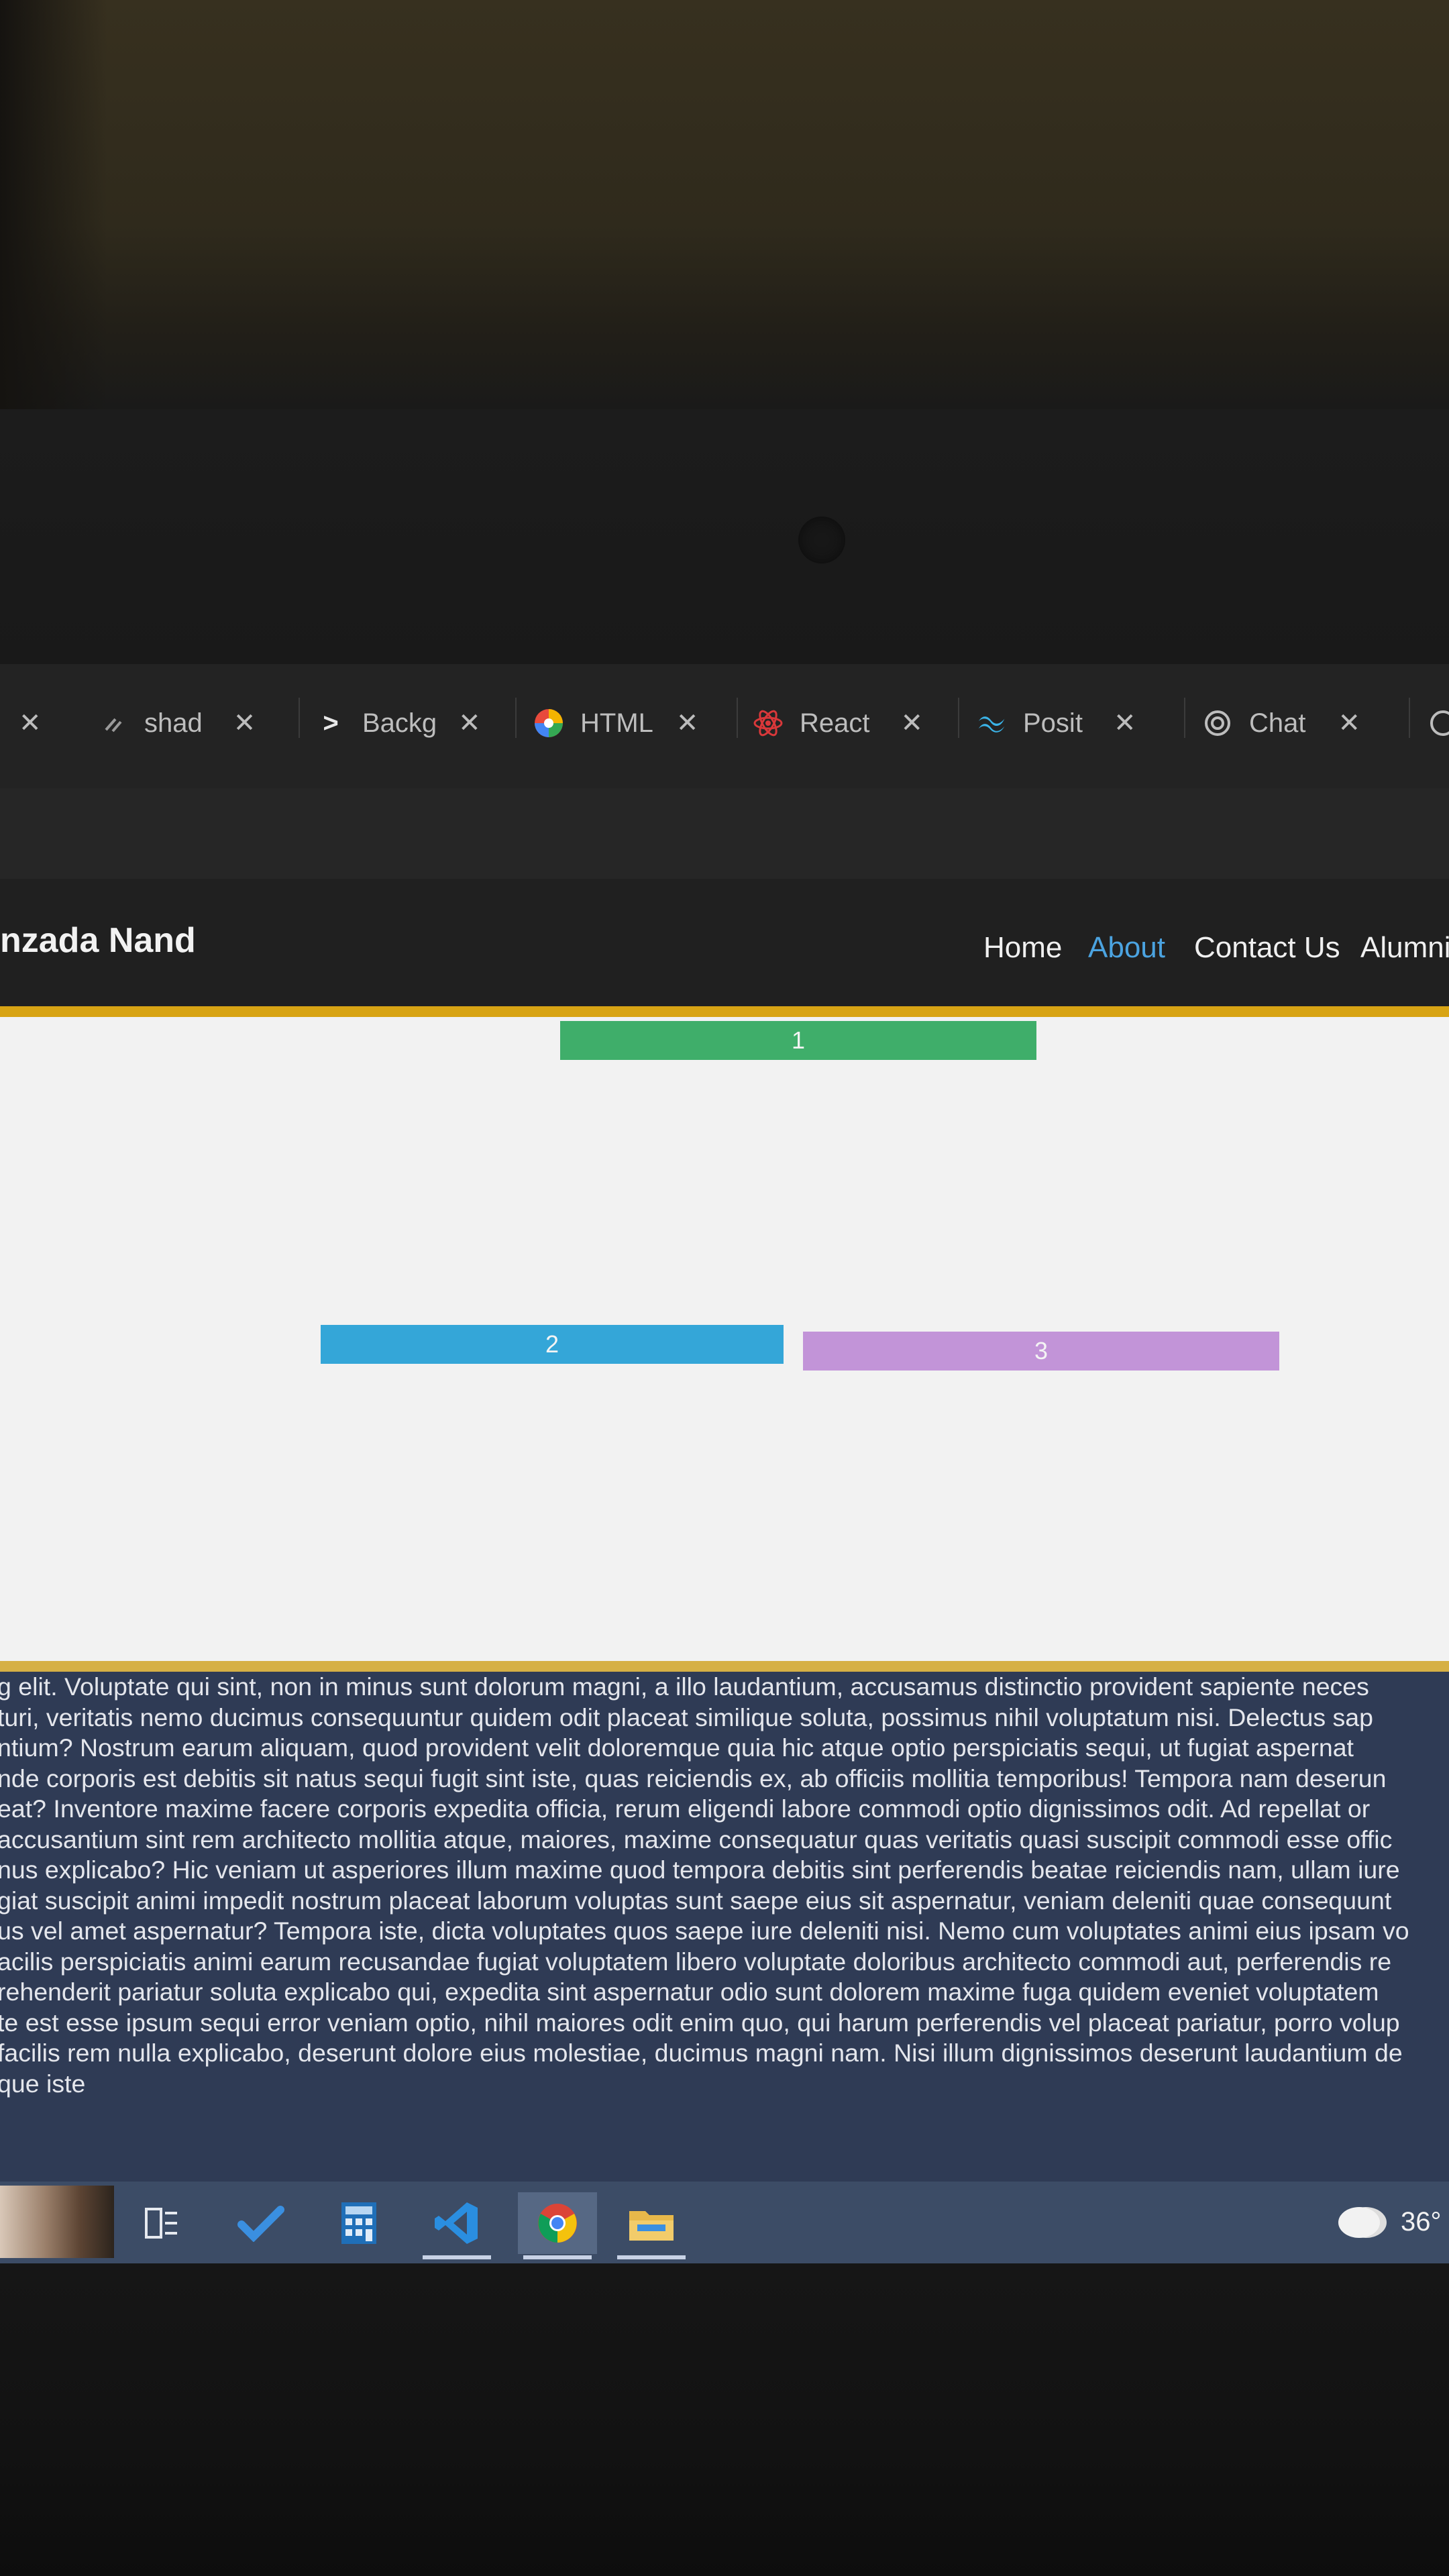  Describe the element at coordinates (161, 2223) in the screenshot. I see `task-view-icon` at that location.